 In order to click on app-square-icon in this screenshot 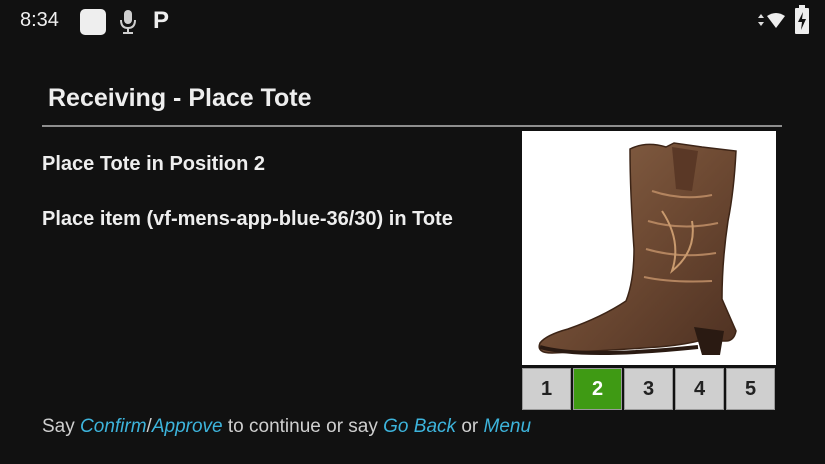, I will do `click(93, 22)`.